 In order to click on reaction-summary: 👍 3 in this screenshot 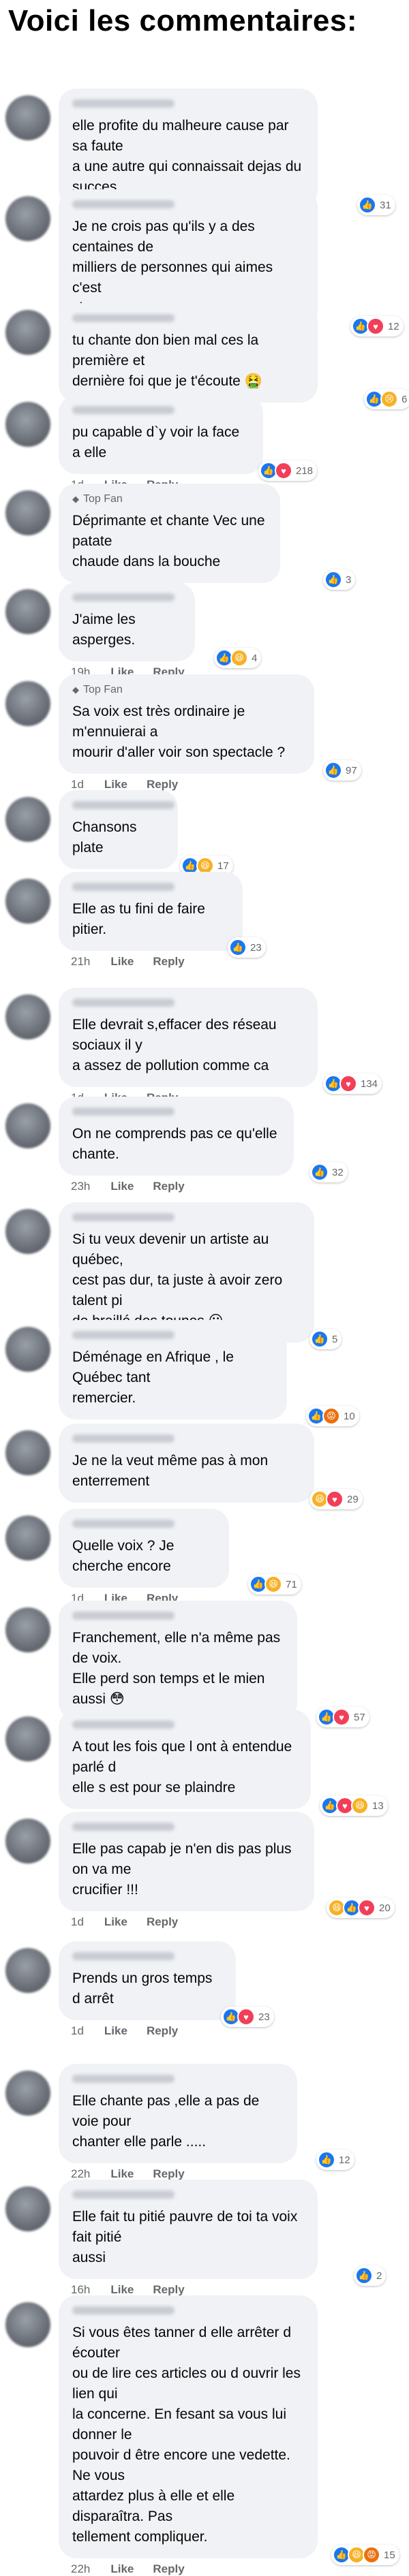, I will do `click(339, 579)`.